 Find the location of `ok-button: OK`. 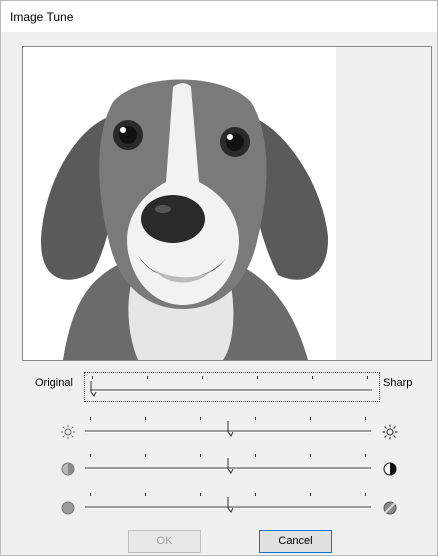

ok-button: OK is located at coordinates (164, 541).